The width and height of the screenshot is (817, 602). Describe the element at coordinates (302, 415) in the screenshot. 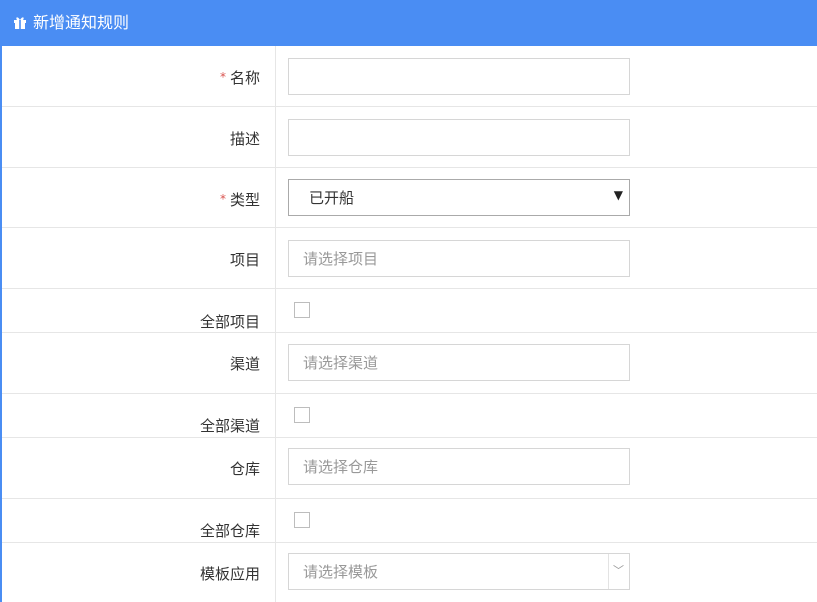

I see `all-channels-checkbox` at that location.